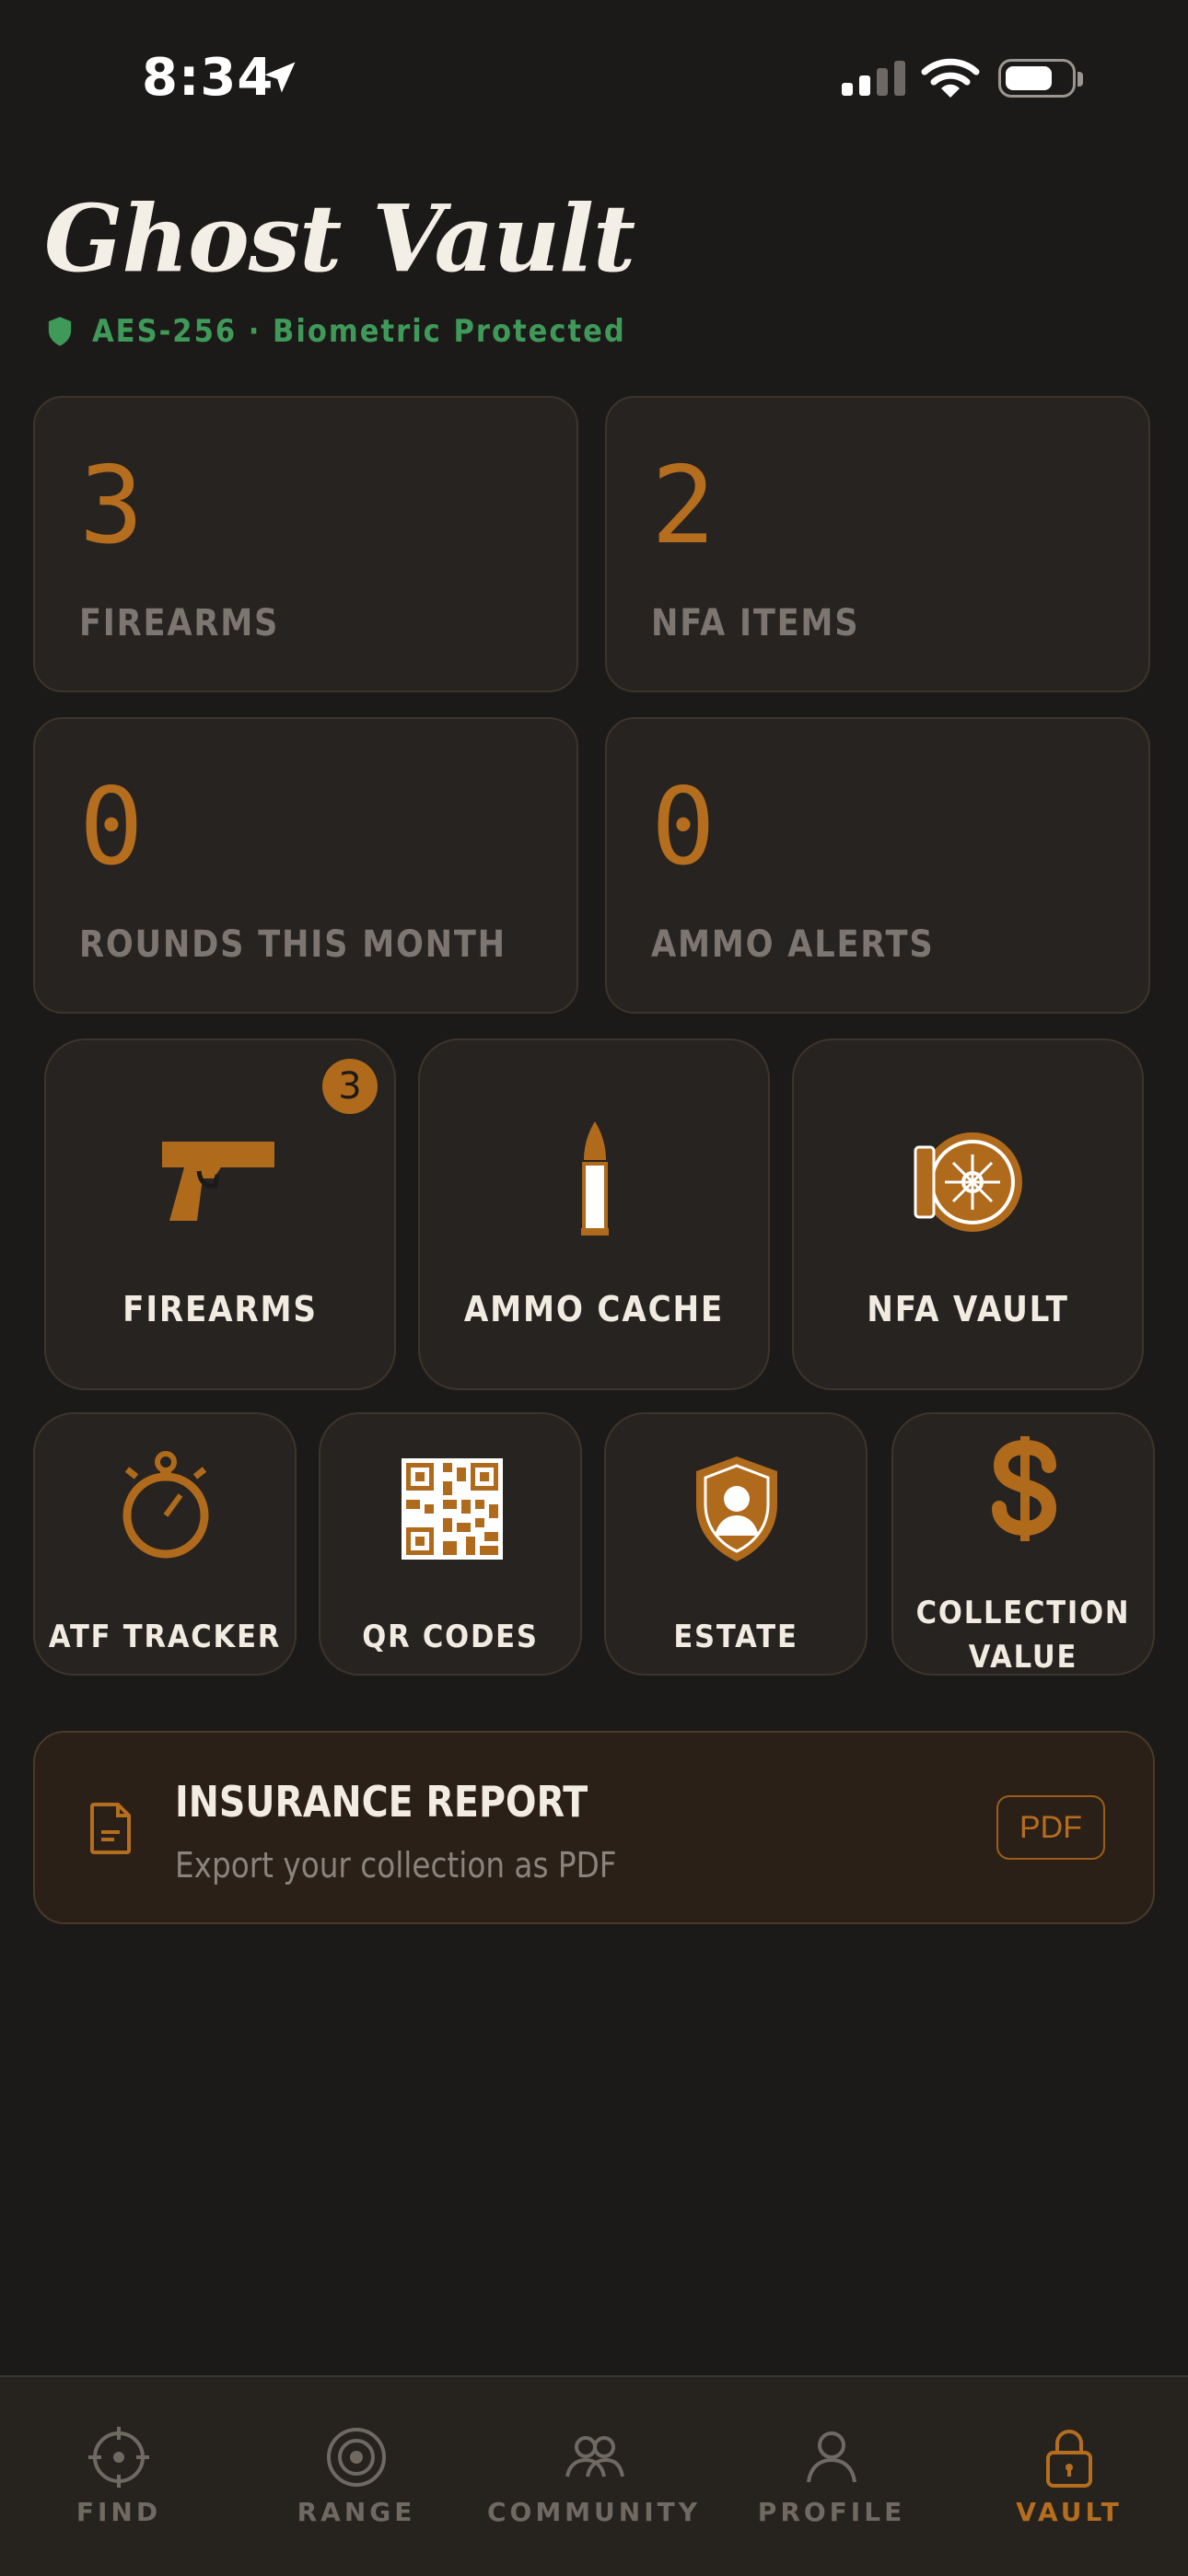  I want to click on tab-range: RANGE, so click(356, 2476).